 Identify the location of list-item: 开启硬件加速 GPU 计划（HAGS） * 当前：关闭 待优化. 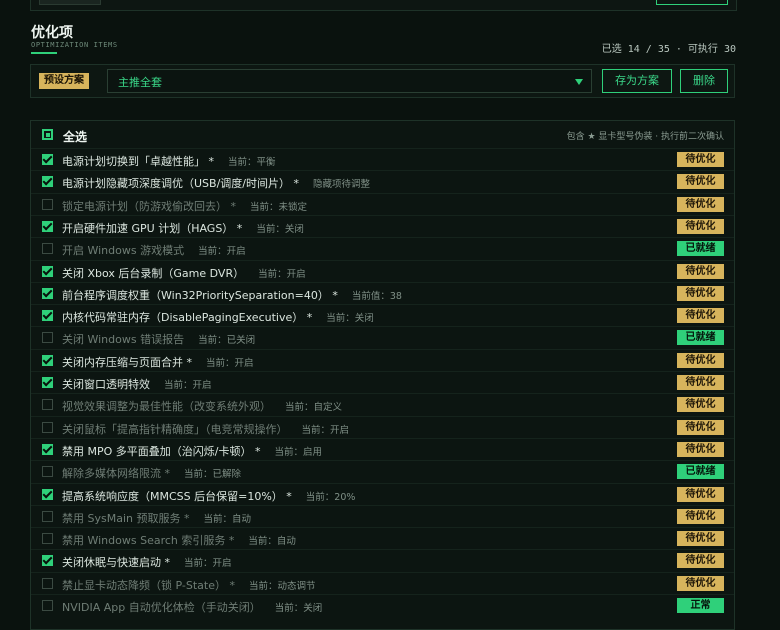
(382, 226).